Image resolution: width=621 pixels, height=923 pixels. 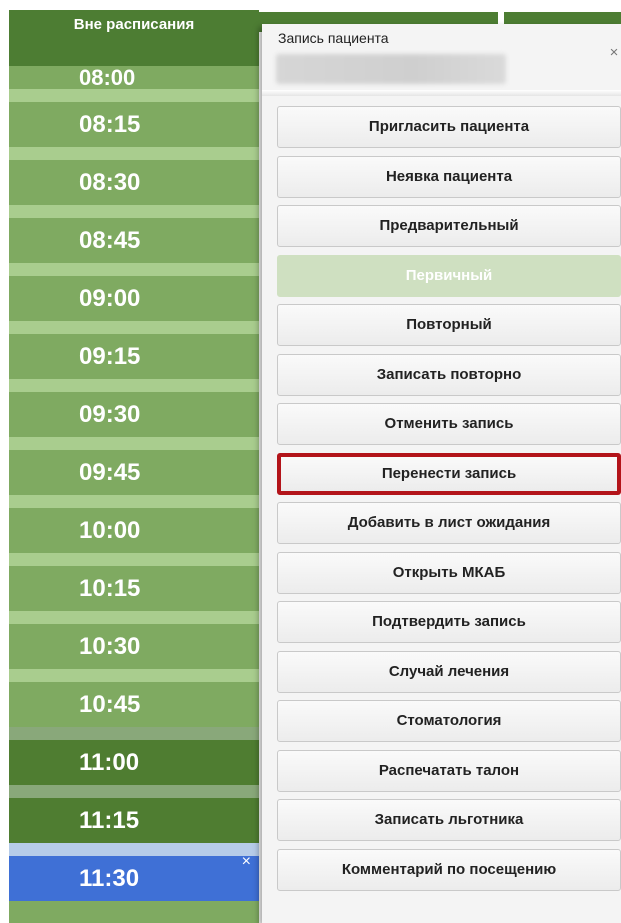 What do you see at coordinates (449, 572) in the screenshot?
I see `open-mkab-button: Открыть МКАБ` at bounding box center [449, 572].